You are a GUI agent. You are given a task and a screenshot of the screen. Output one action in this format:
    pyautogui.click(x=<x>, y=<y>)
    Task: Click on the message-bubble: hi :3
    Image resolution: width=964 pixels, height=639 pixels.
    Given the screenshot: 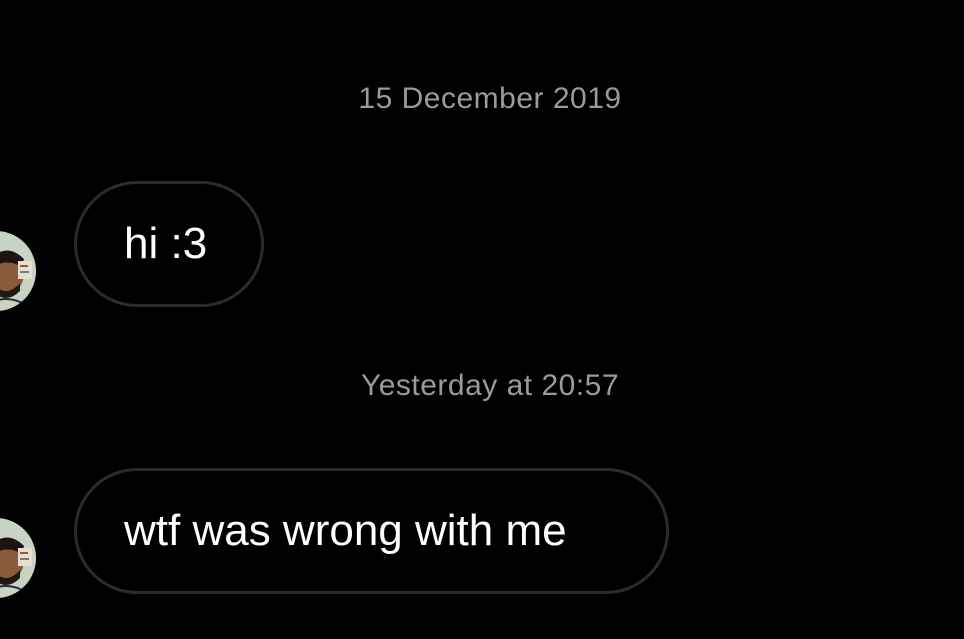 What is the action you would take?
    pyautogui.click(x=169, y=244)
    